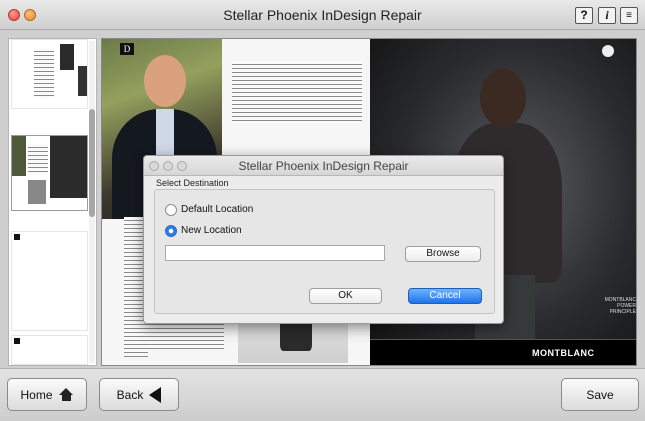  What do you see at coordinates (608, 51) in the screenshot?
I see `brand-emblem-icon` at bounding box center [608, 51].